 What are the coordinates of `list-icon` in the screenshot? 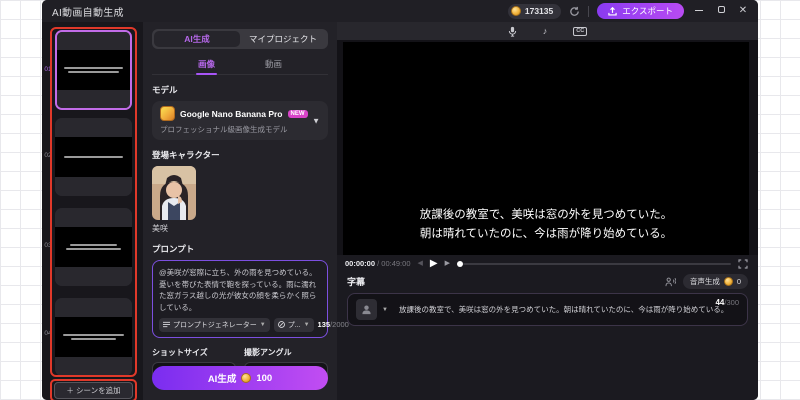 It's located at (166, 324).